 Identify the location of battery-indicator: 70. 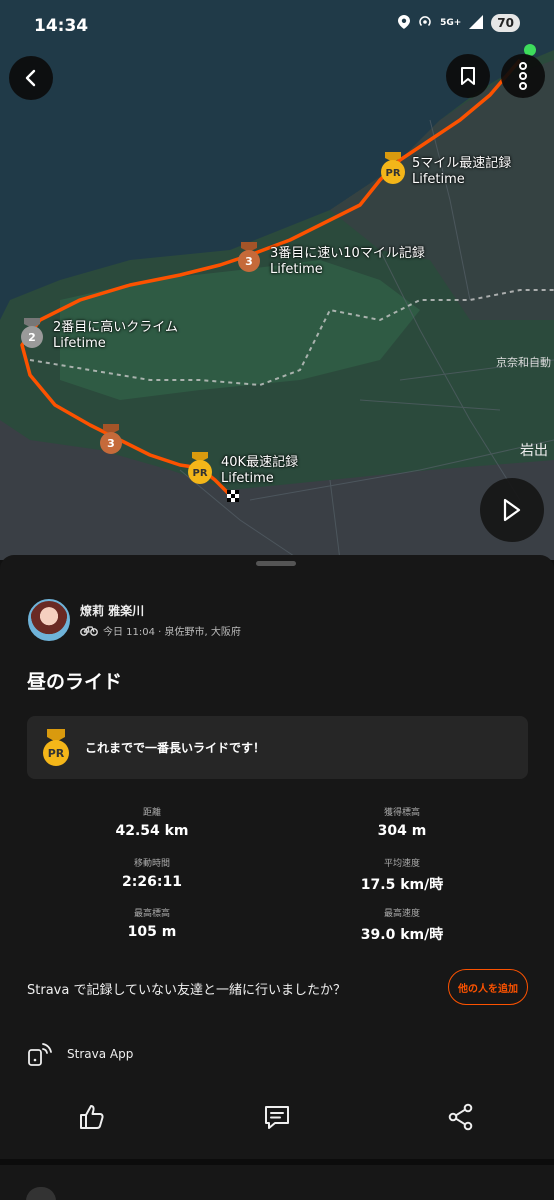
(505, 23).